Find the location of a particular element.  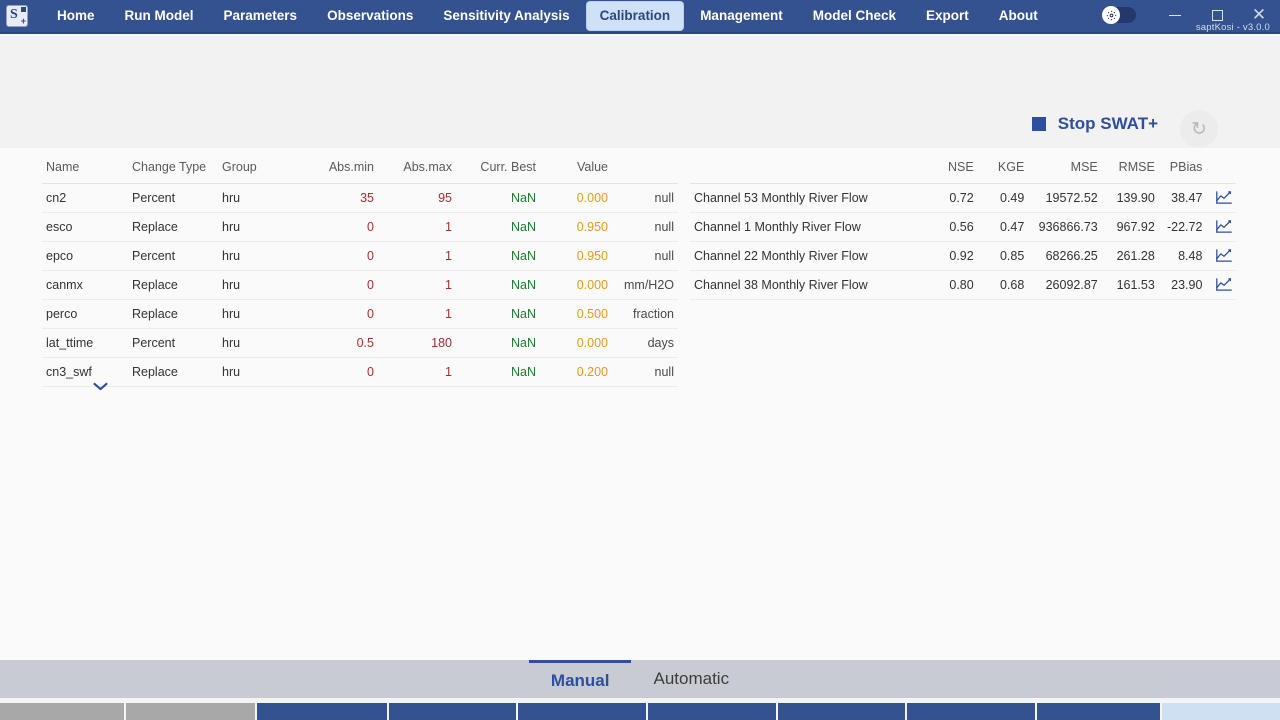

os-taskbar is located at coordinates (640, 709).